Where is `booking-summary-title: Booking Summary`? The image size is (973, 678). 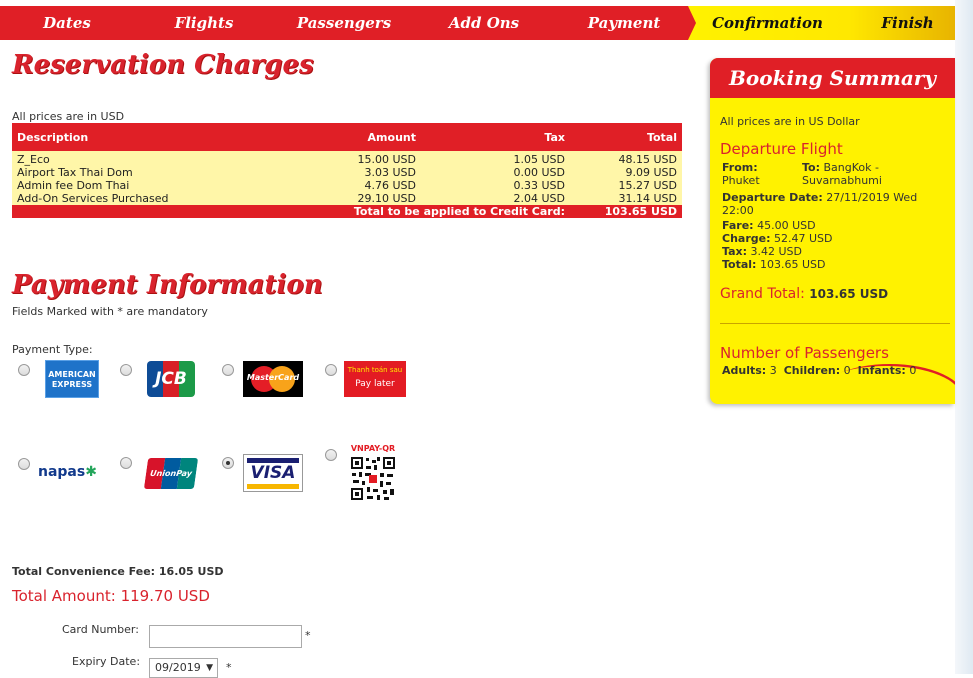
booking-summary-title: Booking Summary is located at coordinates (832, 78).